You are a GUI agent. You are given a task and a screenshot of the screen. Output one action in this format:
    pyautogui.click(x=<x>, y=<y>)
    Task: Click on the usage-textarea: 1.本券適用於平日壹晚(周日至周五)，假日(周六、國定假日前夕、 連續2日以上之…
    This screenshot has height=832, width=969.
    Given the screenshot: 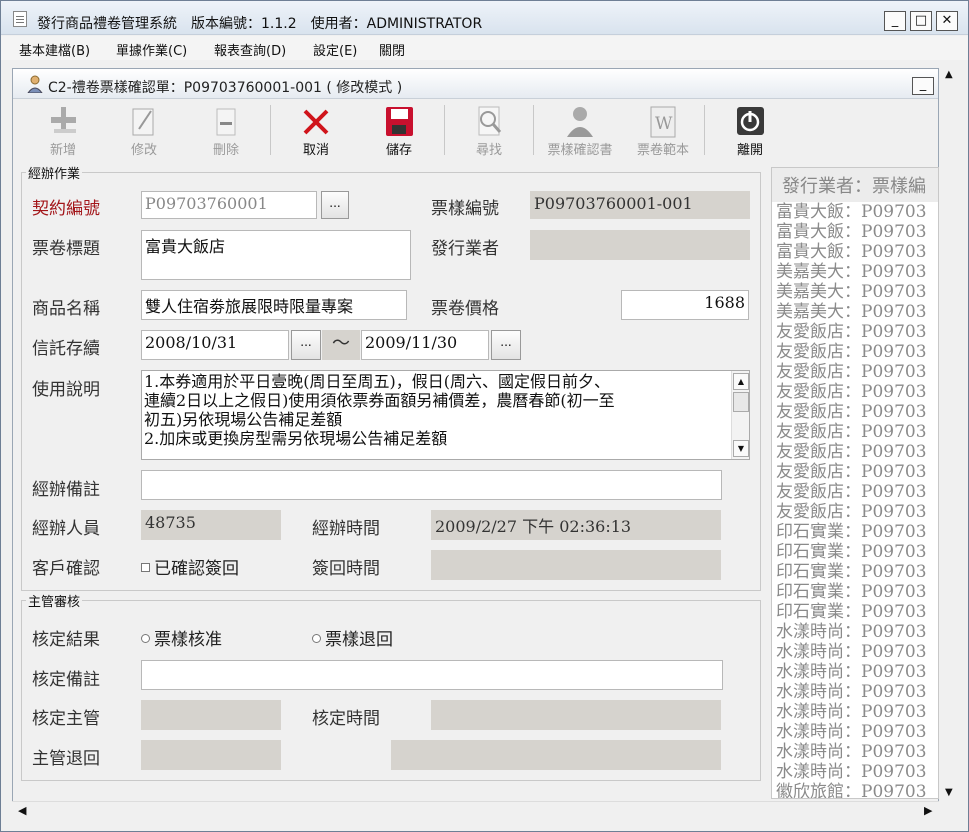 What is the action you would take?
    pyautogui.click(x=445, y=415)
    